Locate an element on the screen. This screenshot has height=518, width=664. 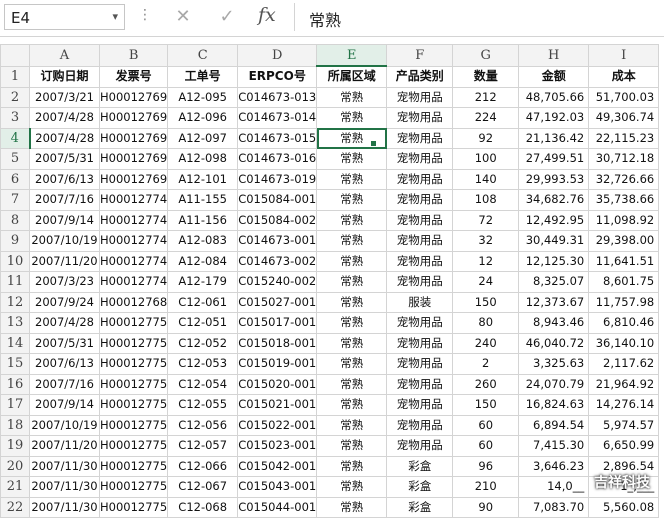
cell: C015018-001 is located at coordinates (277, 343).